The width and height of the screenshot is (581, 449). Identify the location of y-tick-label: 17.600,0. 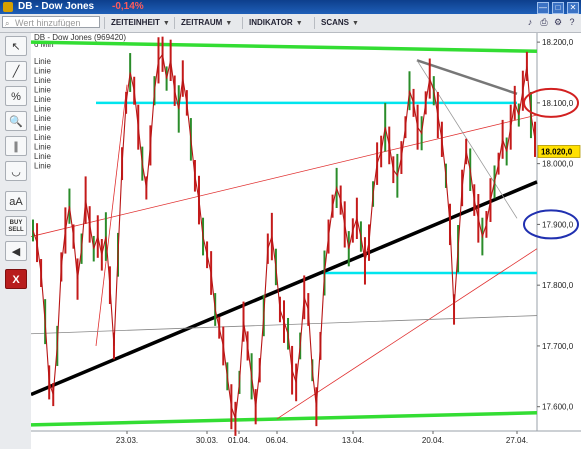
(558, 407).